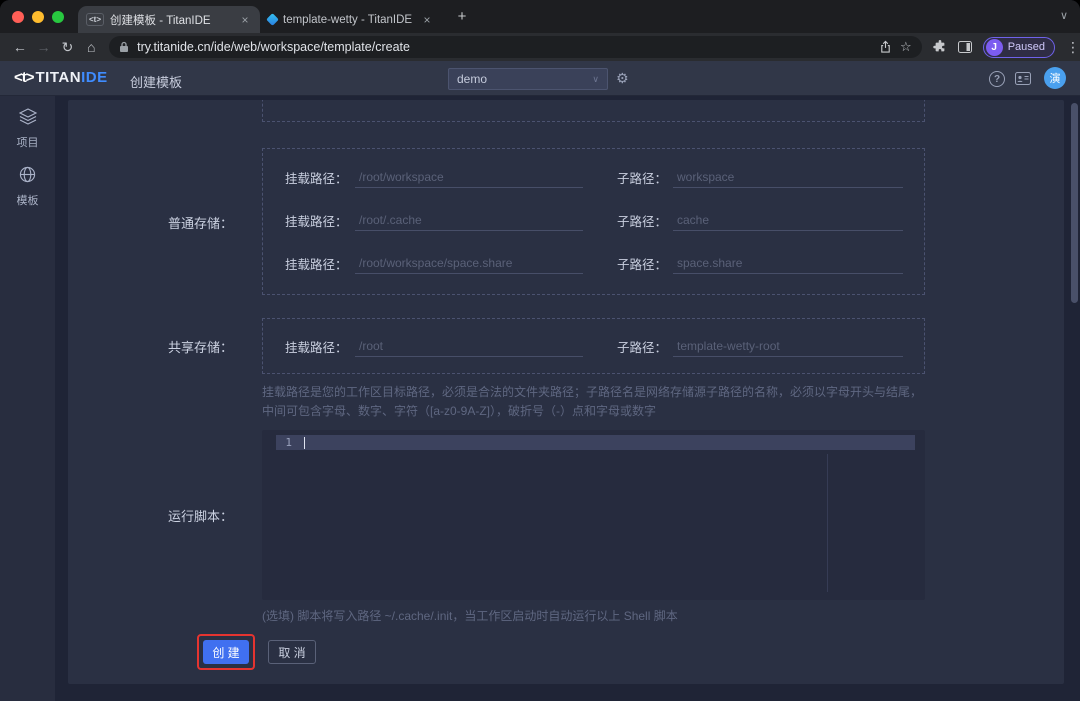 The height and width of the screenshot is (701, 1080). What do you see at coordinates (24, 77) in the screenshot?
I see `logo-mark: <t>` at bounding box center [24, 77].